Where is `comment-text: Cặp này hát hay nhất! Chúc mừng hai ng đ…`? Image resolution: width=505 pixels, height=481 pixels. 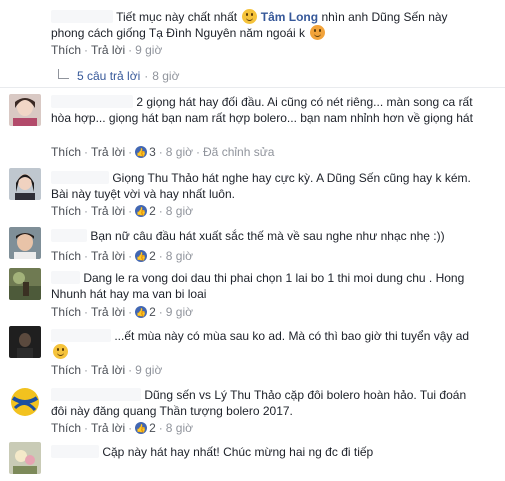
comment-text: Cặp này hát hay nhất! Chúc mừng hai ng đ… is located at coordinates (267, 452).